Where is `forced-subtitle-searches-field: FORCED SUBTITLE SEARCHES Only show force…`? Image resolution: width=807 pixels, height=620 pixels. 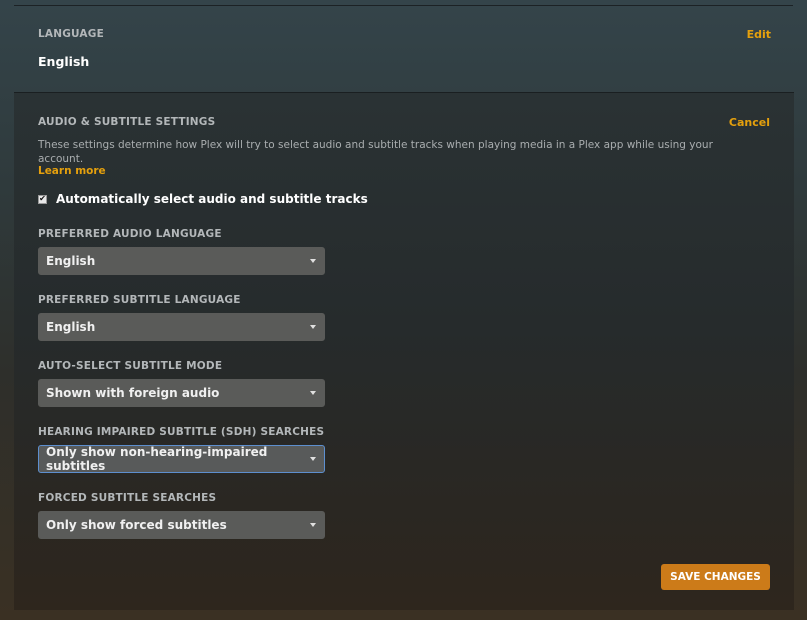 forced-subtitle-searches-field: FORCED SUBTITLE SEARCHES Only show force… is located at coordinates (181, 515).